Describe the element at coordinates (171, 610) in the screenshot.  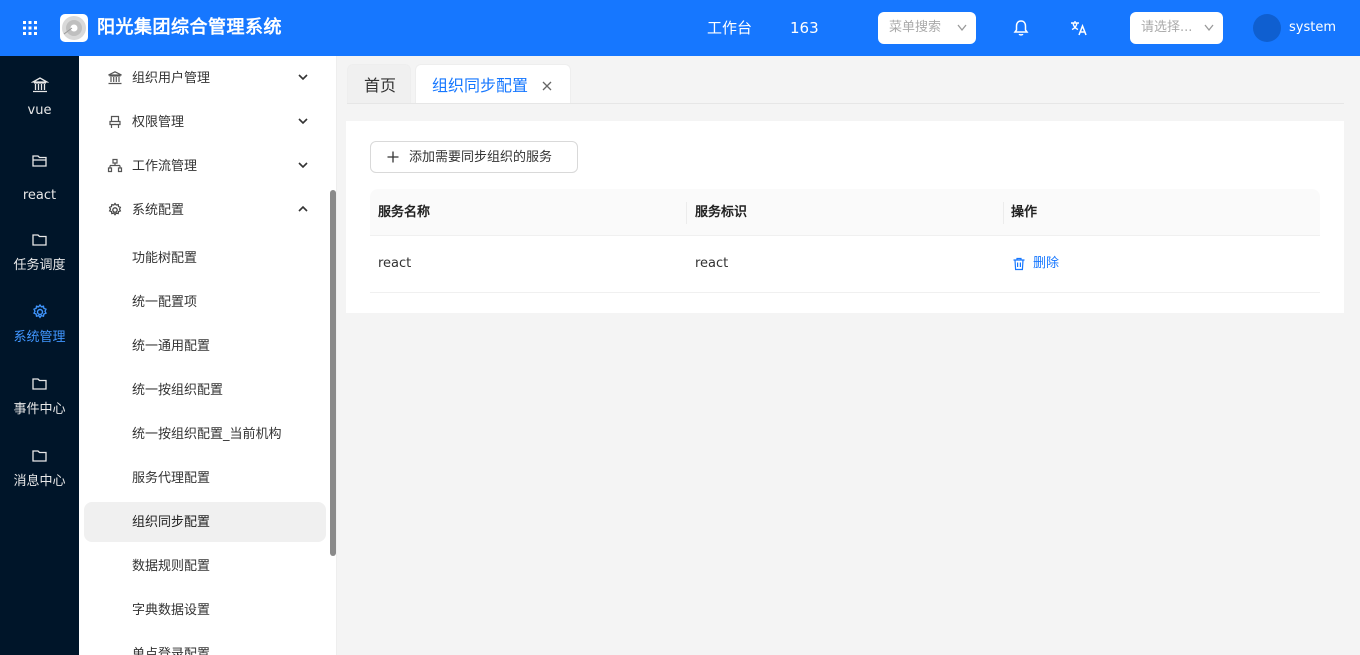
I see `menu-item-label: 字典数据设置` at that location.